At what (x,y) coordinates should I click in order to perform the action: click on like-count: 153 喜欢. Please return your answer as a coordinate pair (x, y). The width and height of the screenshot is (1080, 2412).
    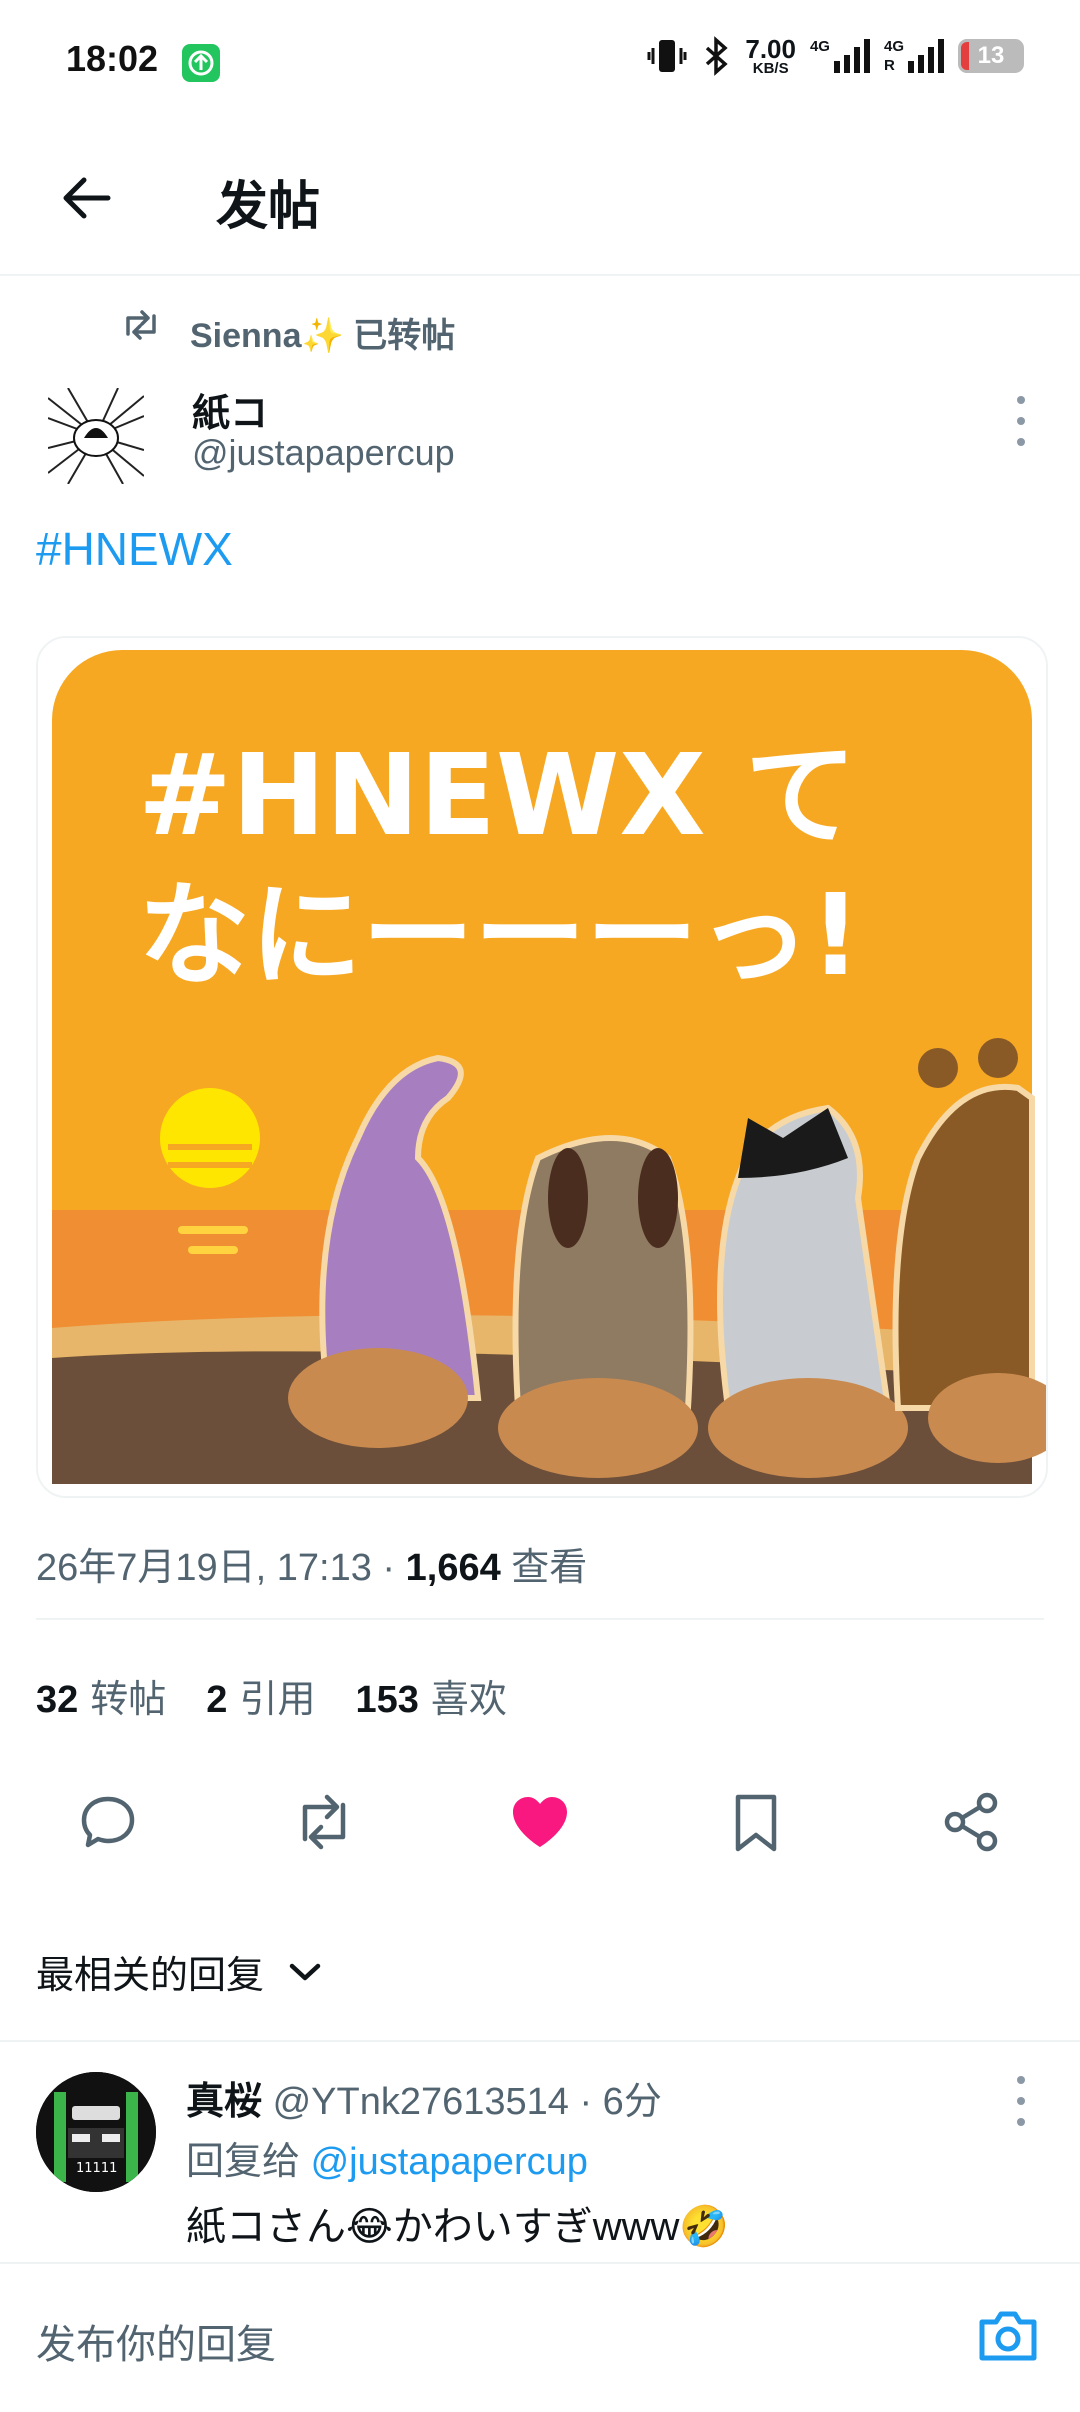
    Looking at the image, I should click on (430, 1695).